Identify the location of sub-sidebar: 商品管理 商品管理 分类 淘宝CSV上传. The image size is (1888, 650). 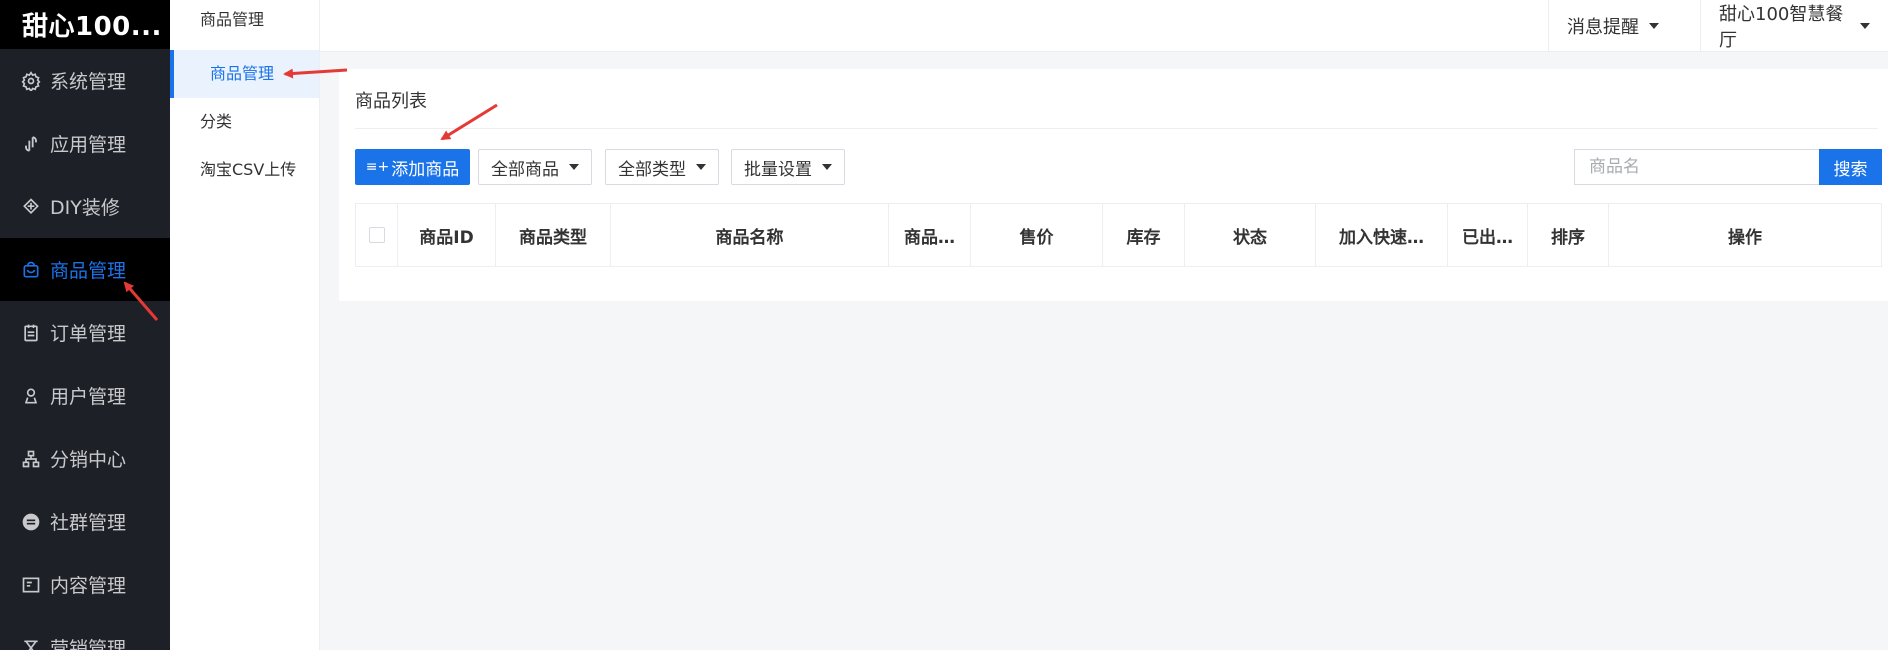
(245, 325).